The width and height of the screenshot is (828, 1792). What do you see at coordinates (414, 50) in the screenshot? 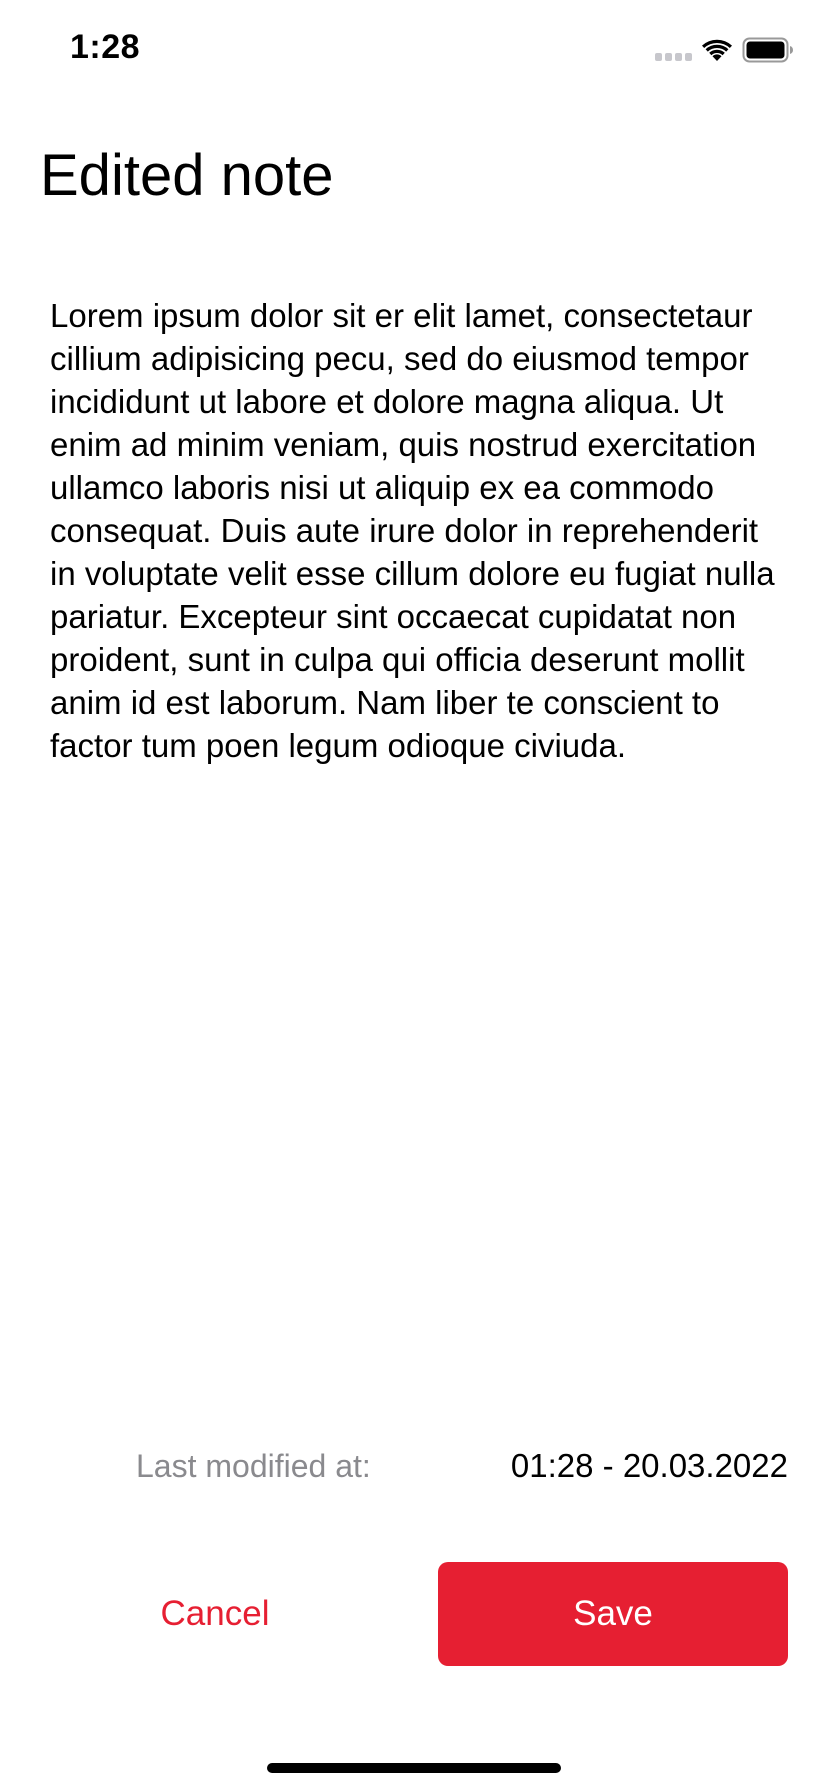
I see `status-bar: 1:28` at bounding box center [414, 50].